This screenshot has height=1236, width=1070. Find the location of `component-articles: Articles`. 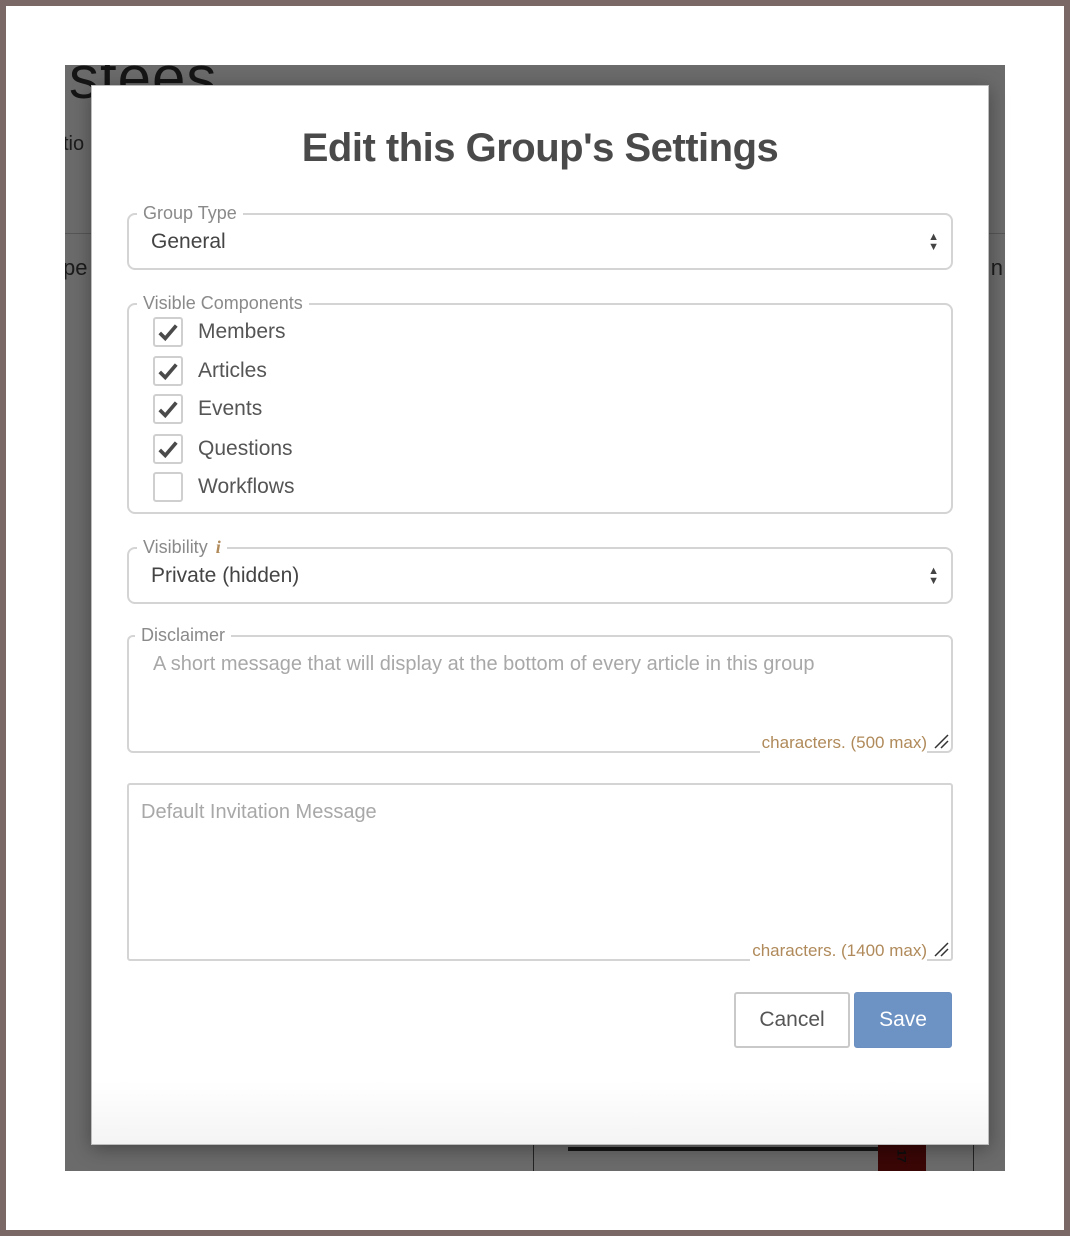

component-articles: Articles is located at coordinates (210, 371).